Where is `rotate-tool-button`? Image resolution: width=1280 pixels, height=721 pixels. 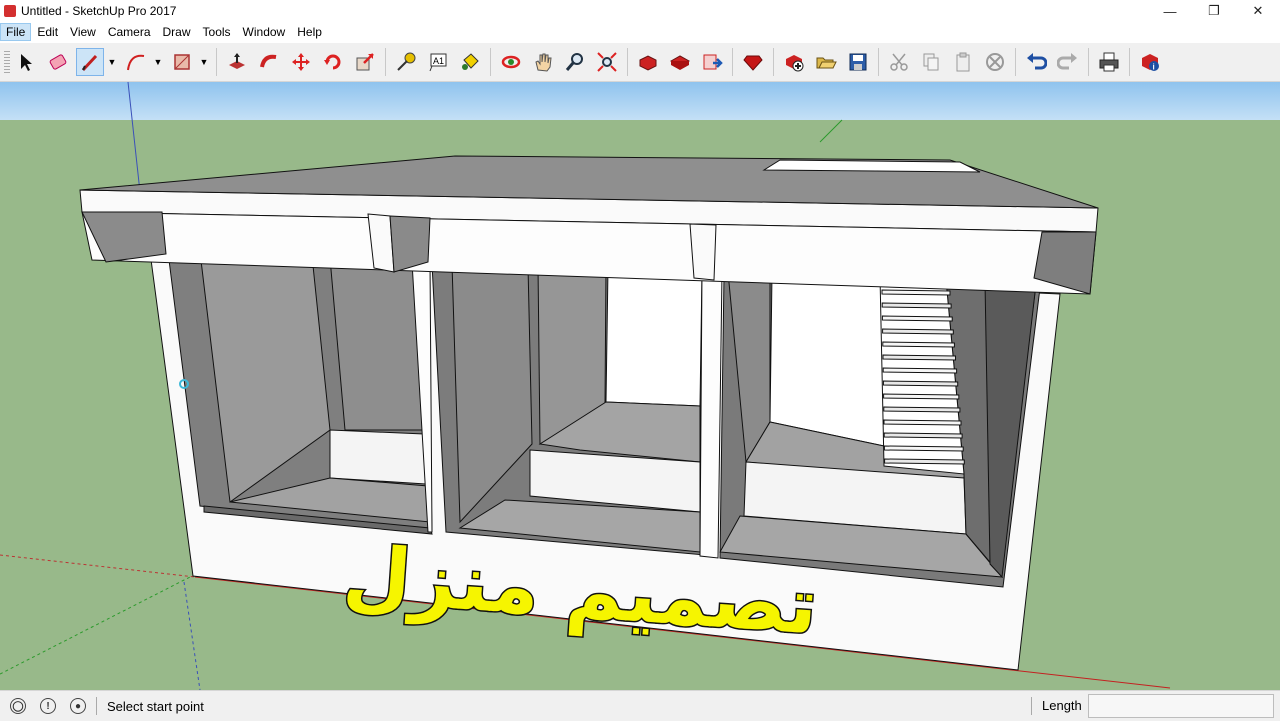 rotate-tool-button is located at coordinates (333, 62).